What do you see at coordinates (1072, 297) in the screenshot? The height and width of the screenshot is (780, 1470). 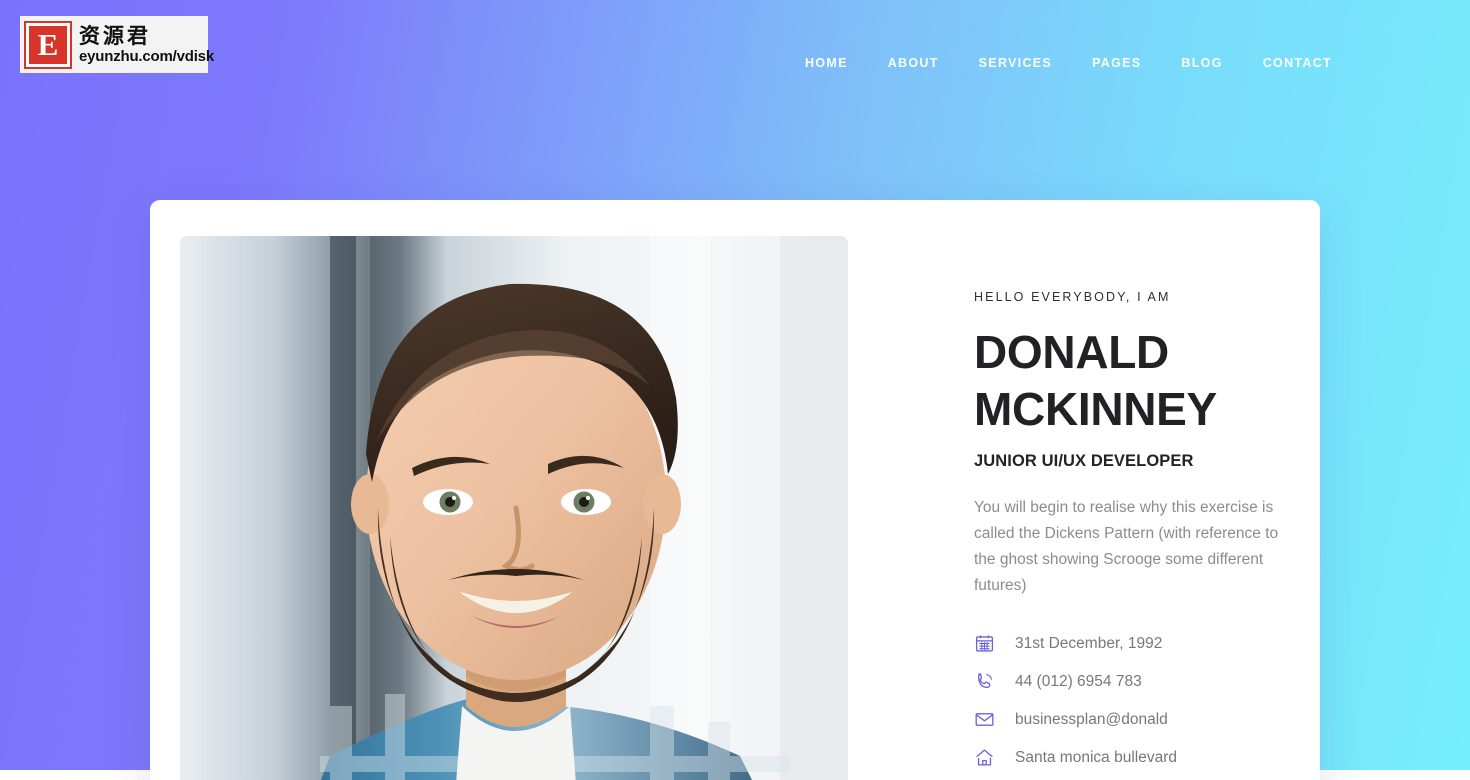 I see `hero-eyebrow: HELLO EVERYBODY, I AM` at bounding box center [1072, 297].